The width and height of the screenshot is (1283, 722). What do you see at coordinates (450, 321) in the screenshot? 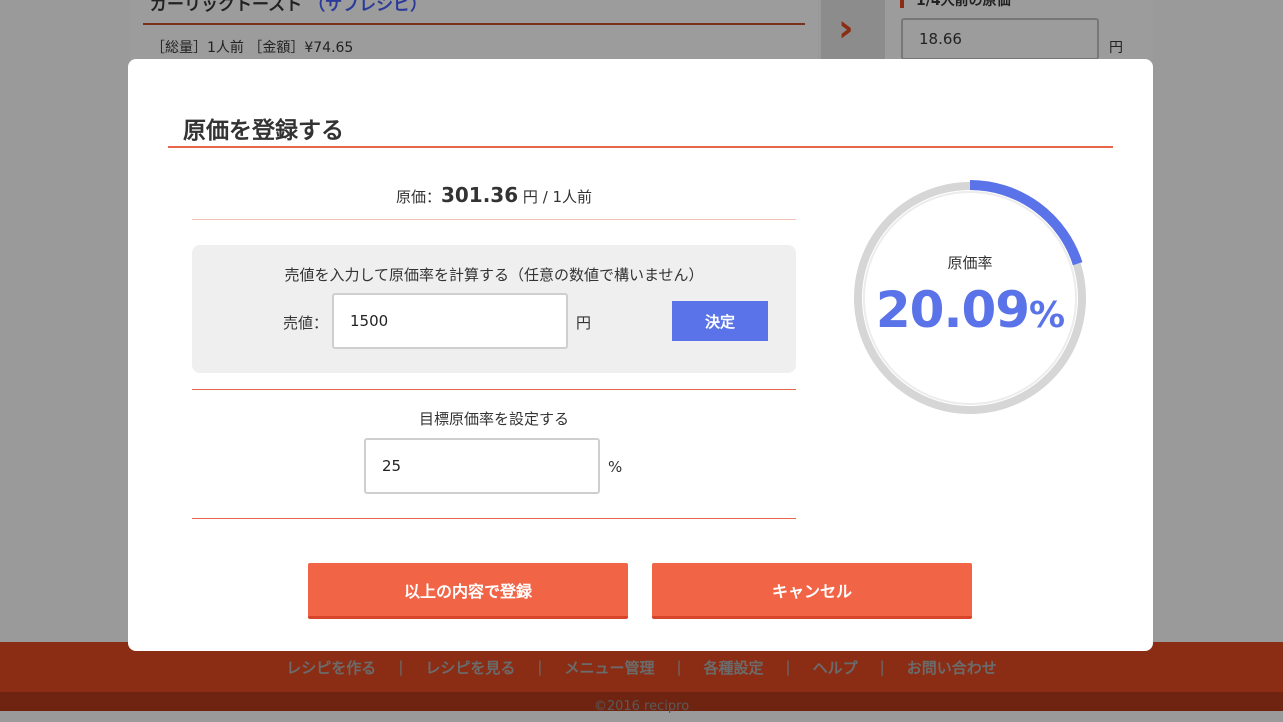
I see `sell-price-input` at bounding box center [450, 321].